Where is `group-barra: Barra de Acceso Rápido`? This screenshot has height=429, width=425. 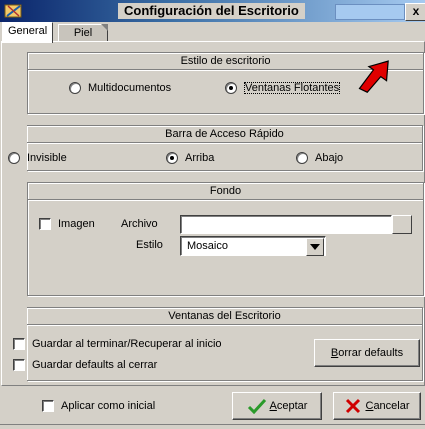 group-barra: Barra de Acceso Rápido is located at coordinates (225, 148).